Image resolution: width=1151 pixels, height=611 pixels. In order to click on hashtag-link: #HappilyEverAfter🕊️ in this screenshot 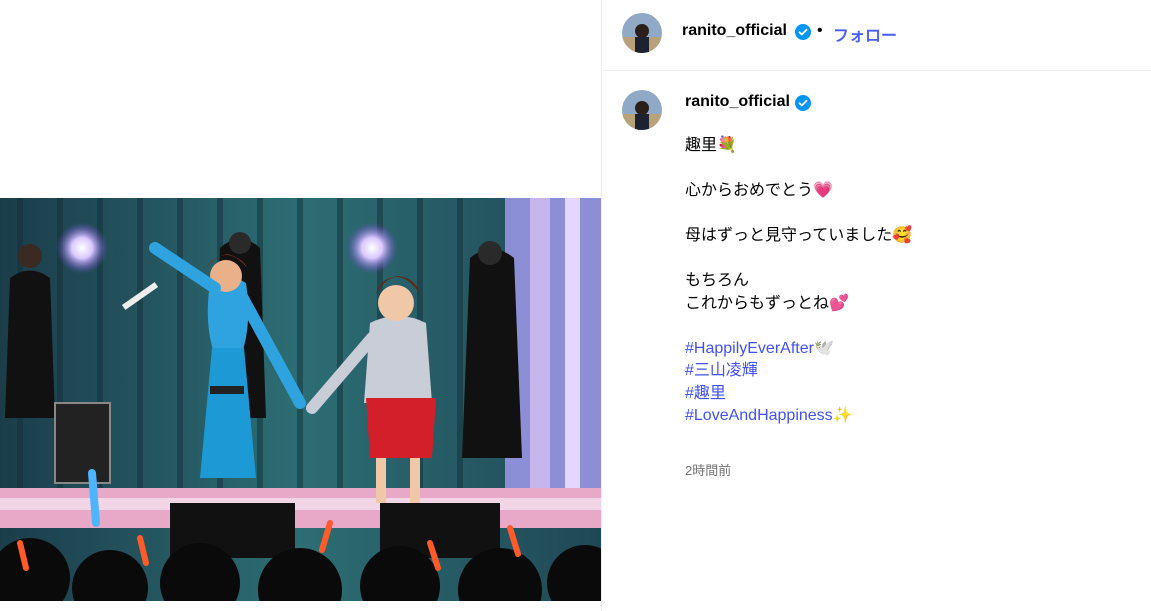, I will do `click(905, 349)`.